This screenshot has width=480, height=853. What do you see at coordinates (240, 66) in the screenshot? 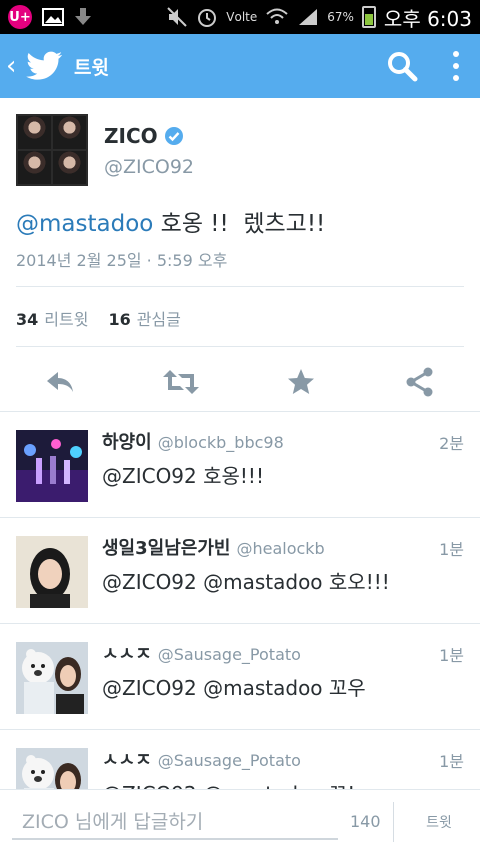
I see `app-header: ‹ 트윗` at bounding box center [240, 66].